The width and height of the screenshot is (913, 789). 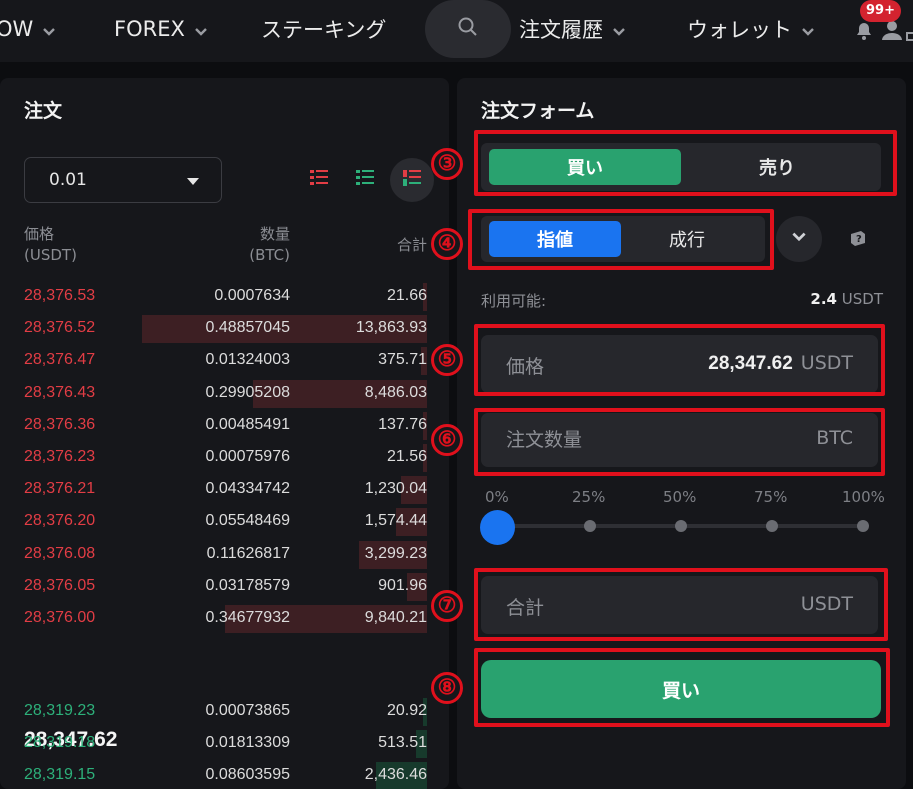 I want to click on ask-row: 28,376.21 0.04334742 1,230.04, so click(x=224, y=489).